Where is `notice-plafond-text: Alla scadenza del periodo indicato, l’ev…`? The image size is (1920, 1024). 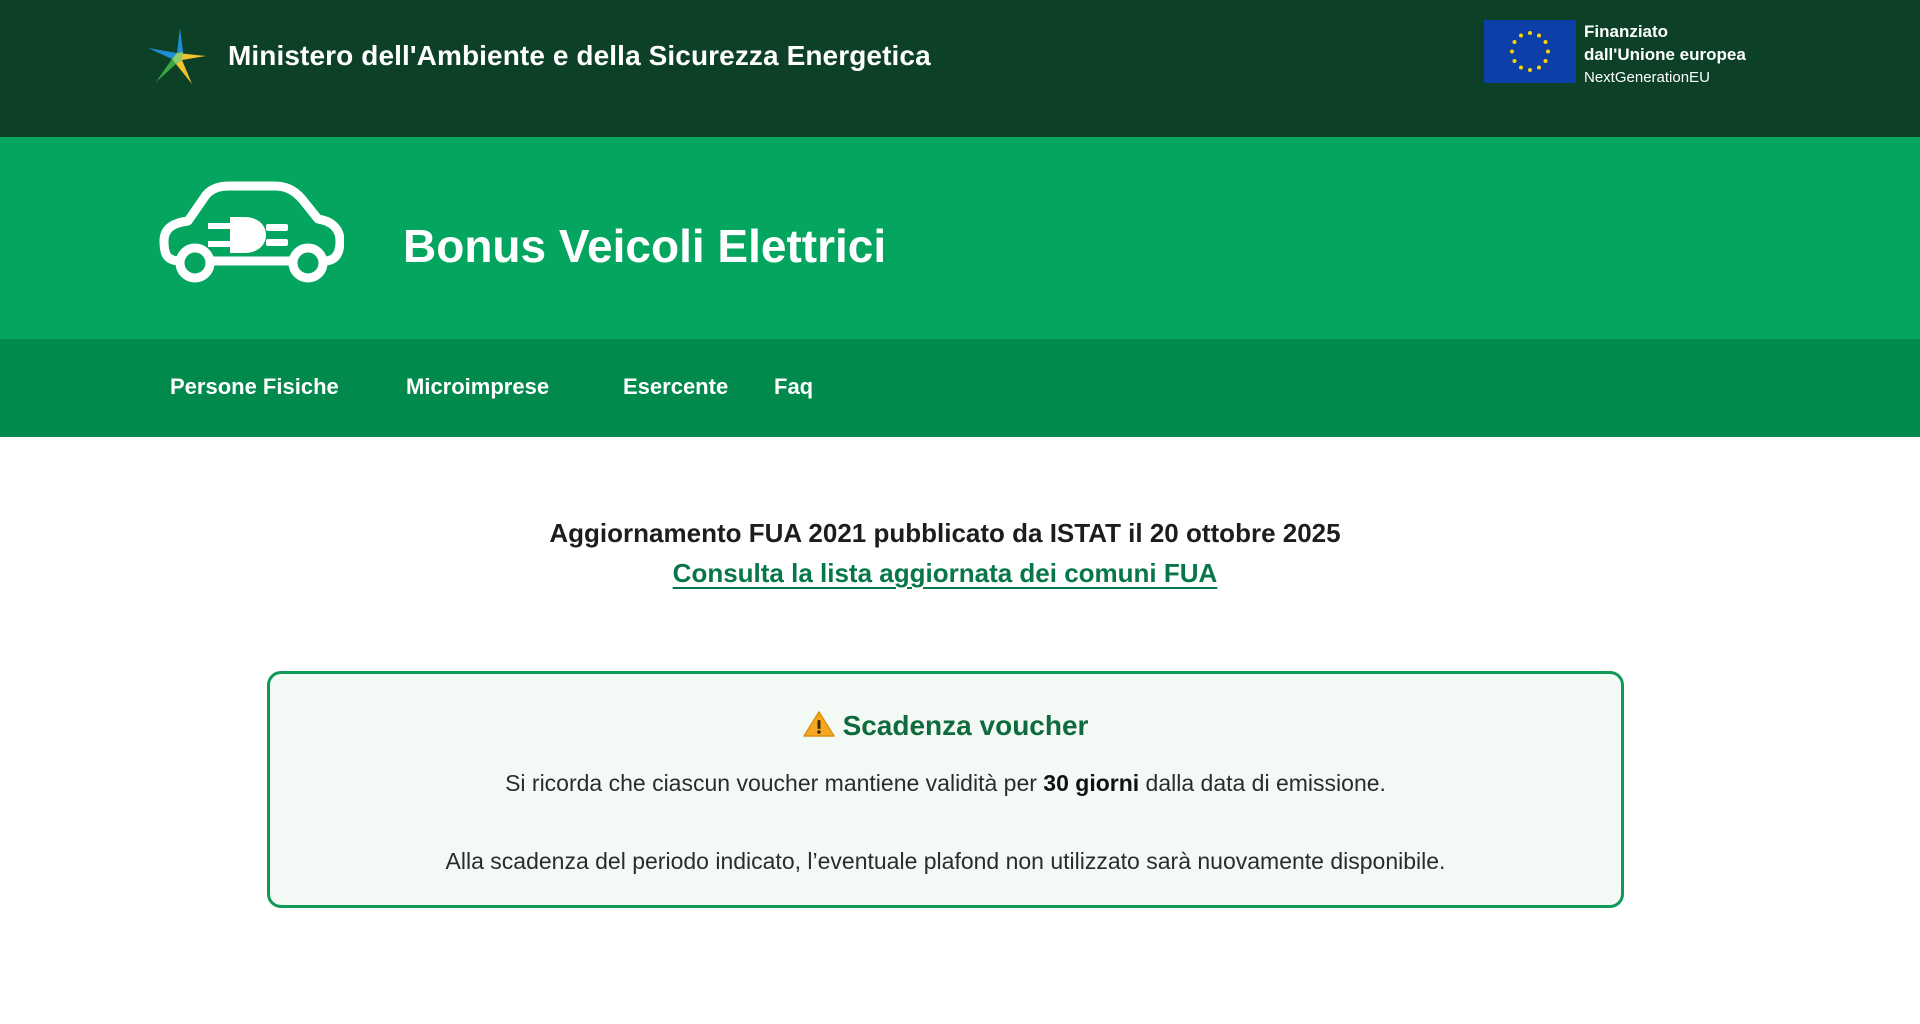
notice-plafond-text: Alla scadenza del periodo indicato, l’ev… is located at coordinates (945, 861).